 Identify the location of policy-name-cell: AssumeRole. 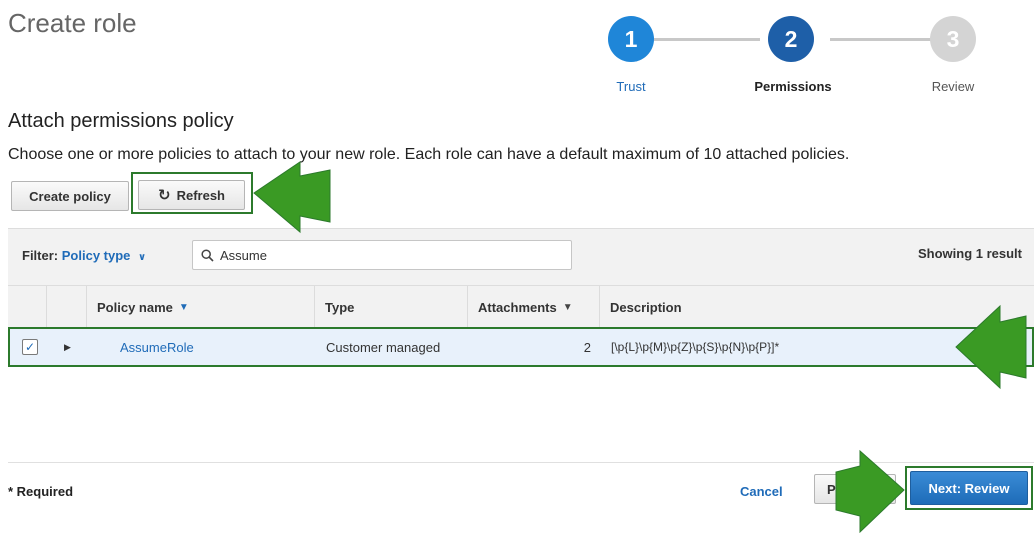
(213, 347).